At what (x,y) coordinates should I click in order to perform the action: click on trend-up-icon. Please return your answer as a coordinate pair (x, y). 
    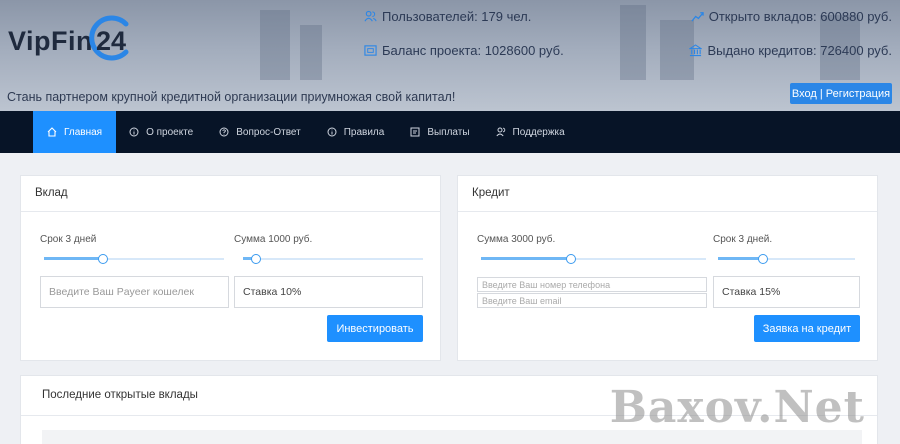
    Looking at the image, I should click on (697, 17).